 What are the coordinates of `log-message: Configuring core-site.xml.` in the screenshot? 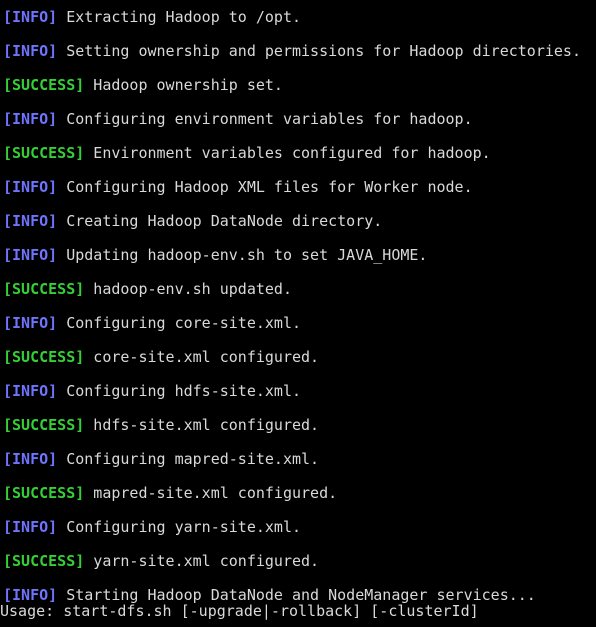 It's located at (179, 323).